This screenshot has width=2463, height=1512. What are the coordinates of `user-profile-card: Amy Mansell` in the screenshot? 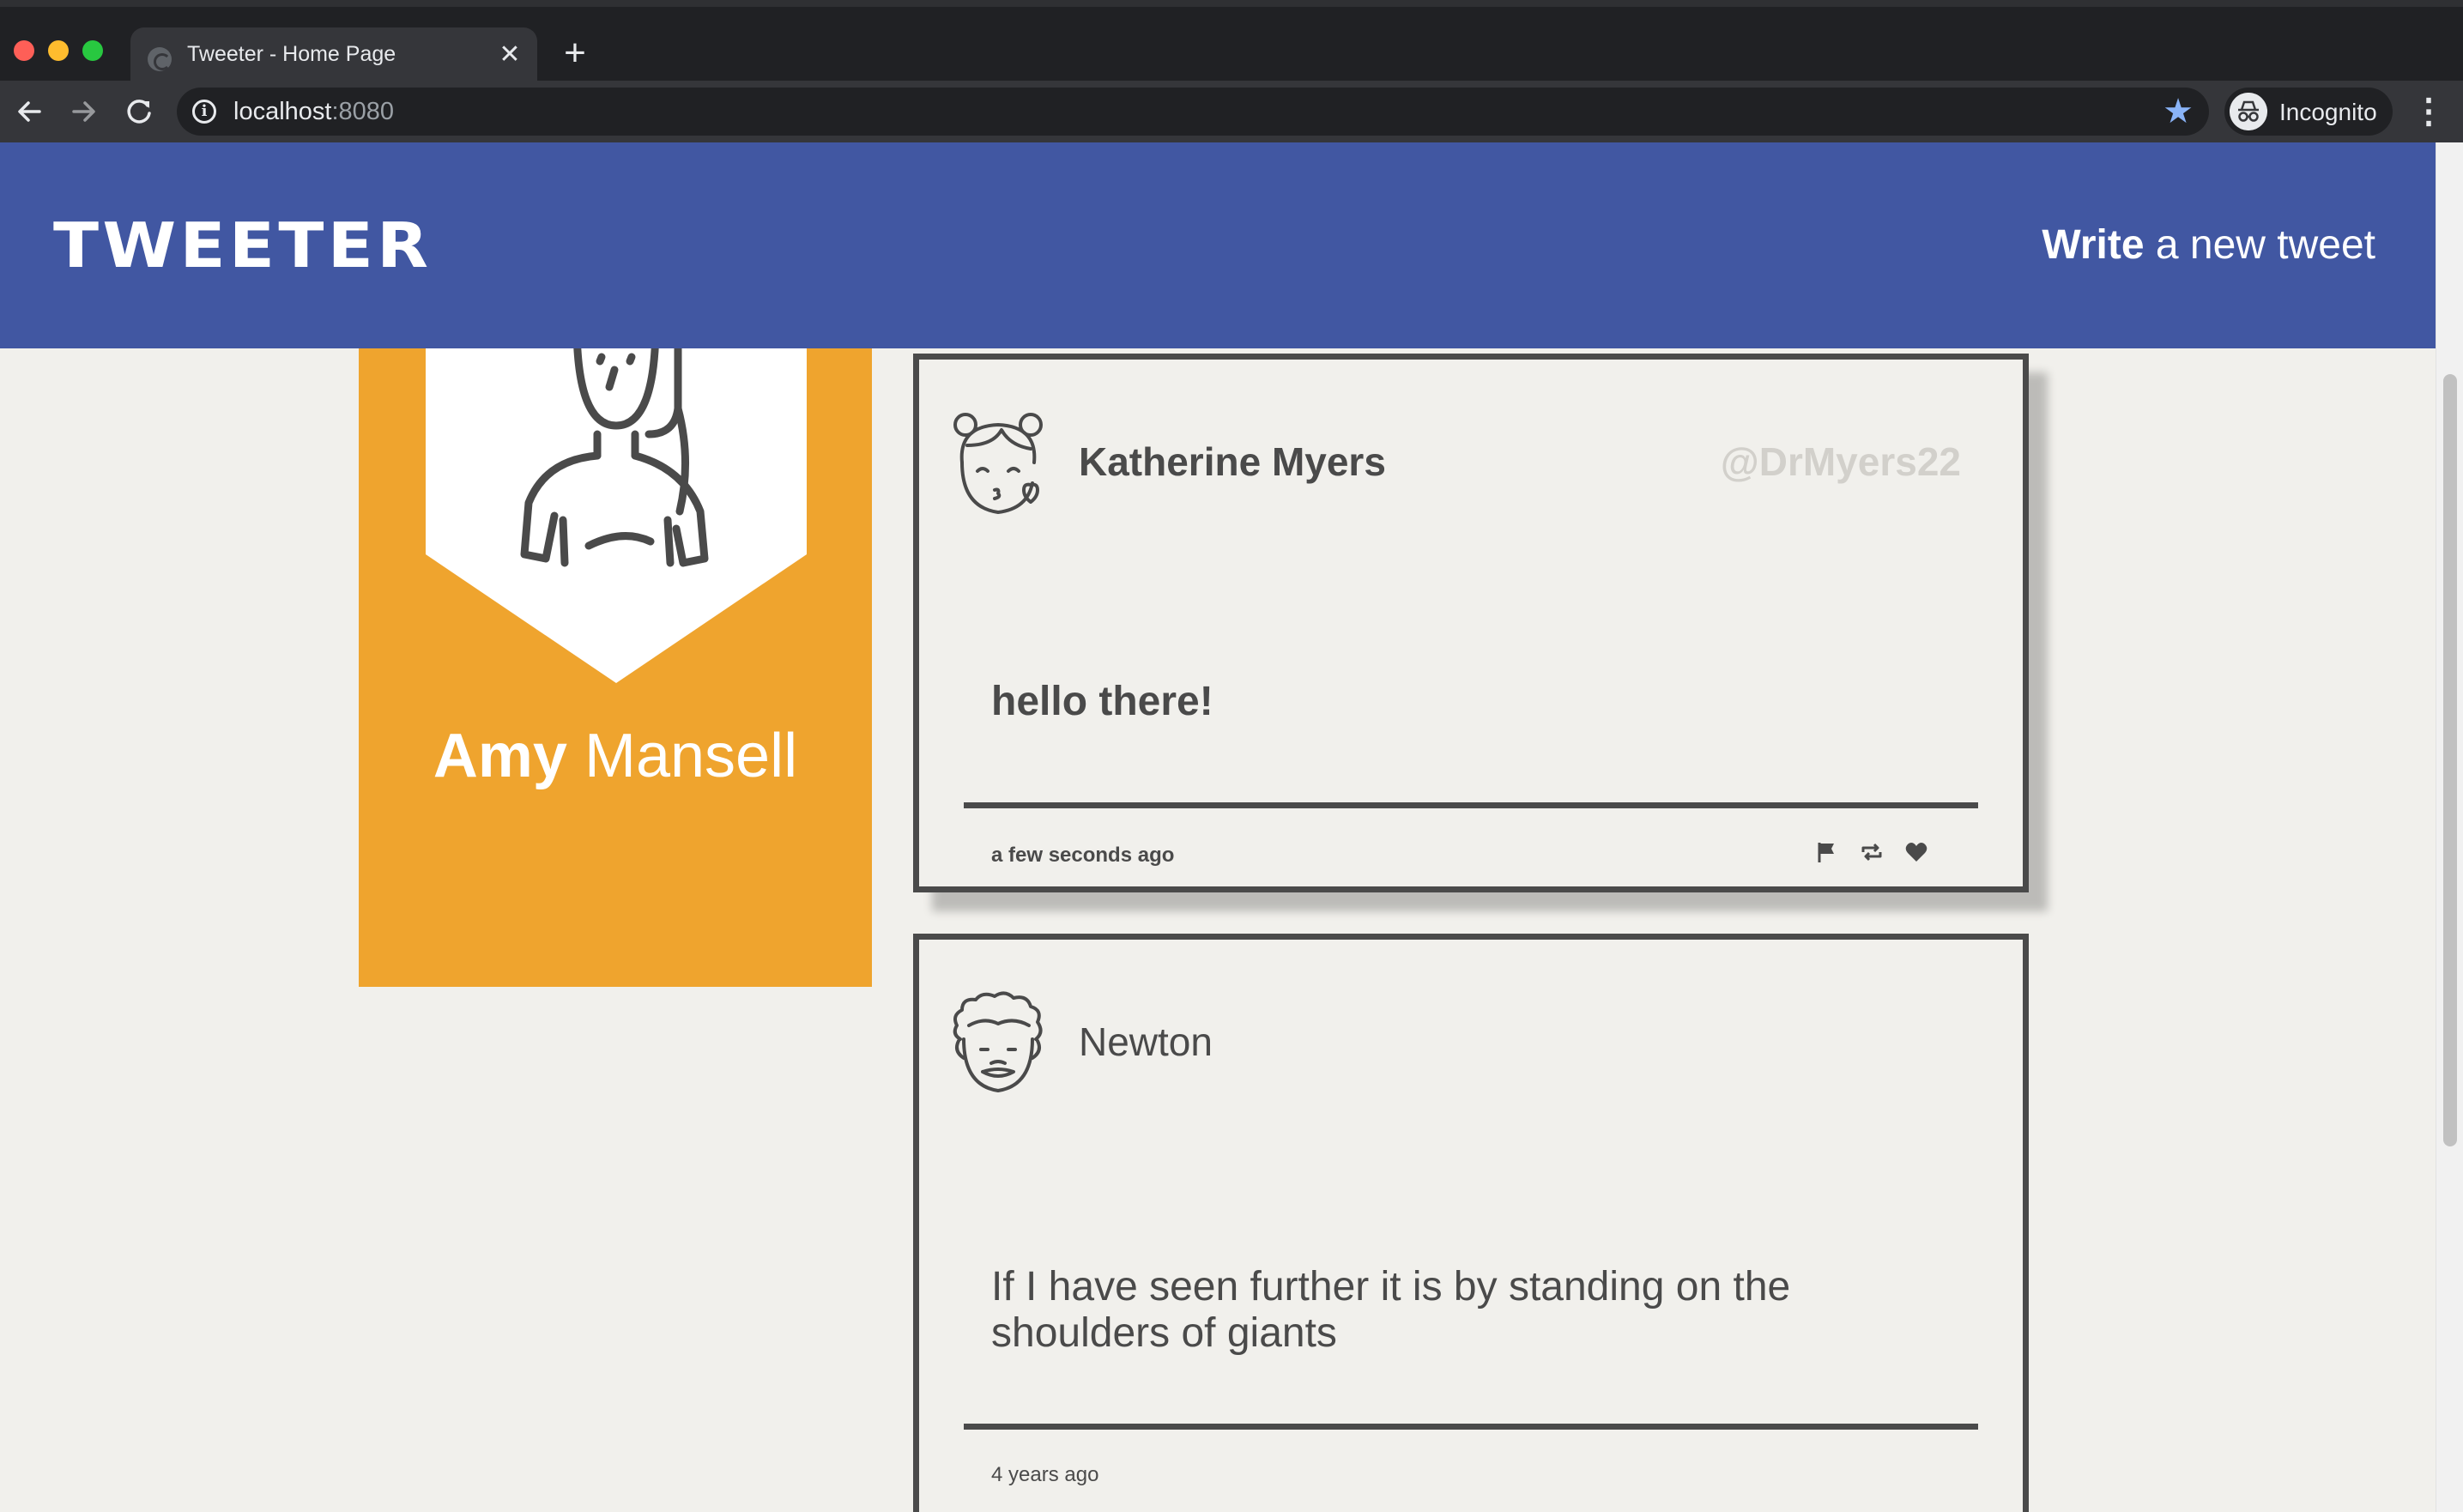 It's located at (615, 646).